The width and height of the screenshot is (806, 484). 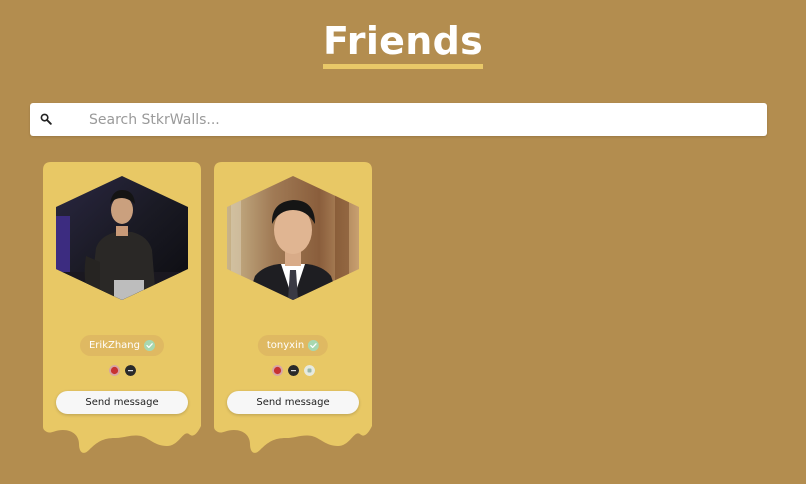 I want to click on username-pill: ErikZhang, so click(x=122, y=345).